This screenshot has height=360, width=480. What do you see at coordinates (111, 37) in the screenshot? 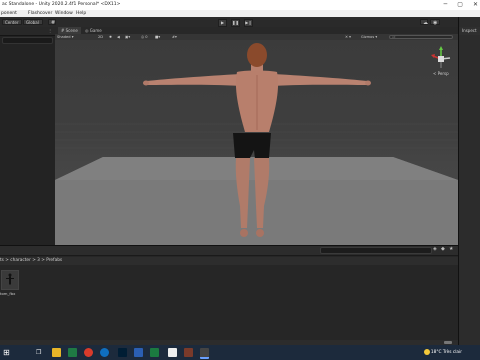
I see `light-icon: ✹` at bounding box center [111, 37].